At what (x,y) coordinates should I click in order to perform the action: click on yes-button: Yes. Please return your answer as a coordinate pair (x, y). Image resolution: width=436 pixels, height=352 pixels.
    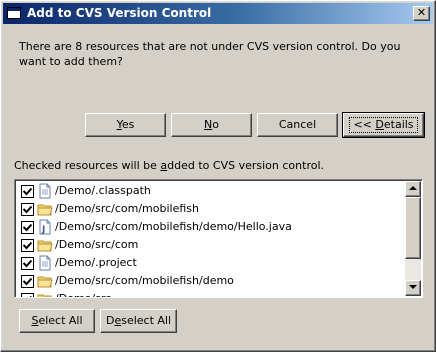
    Looking at the image, I should click on (125, 125).